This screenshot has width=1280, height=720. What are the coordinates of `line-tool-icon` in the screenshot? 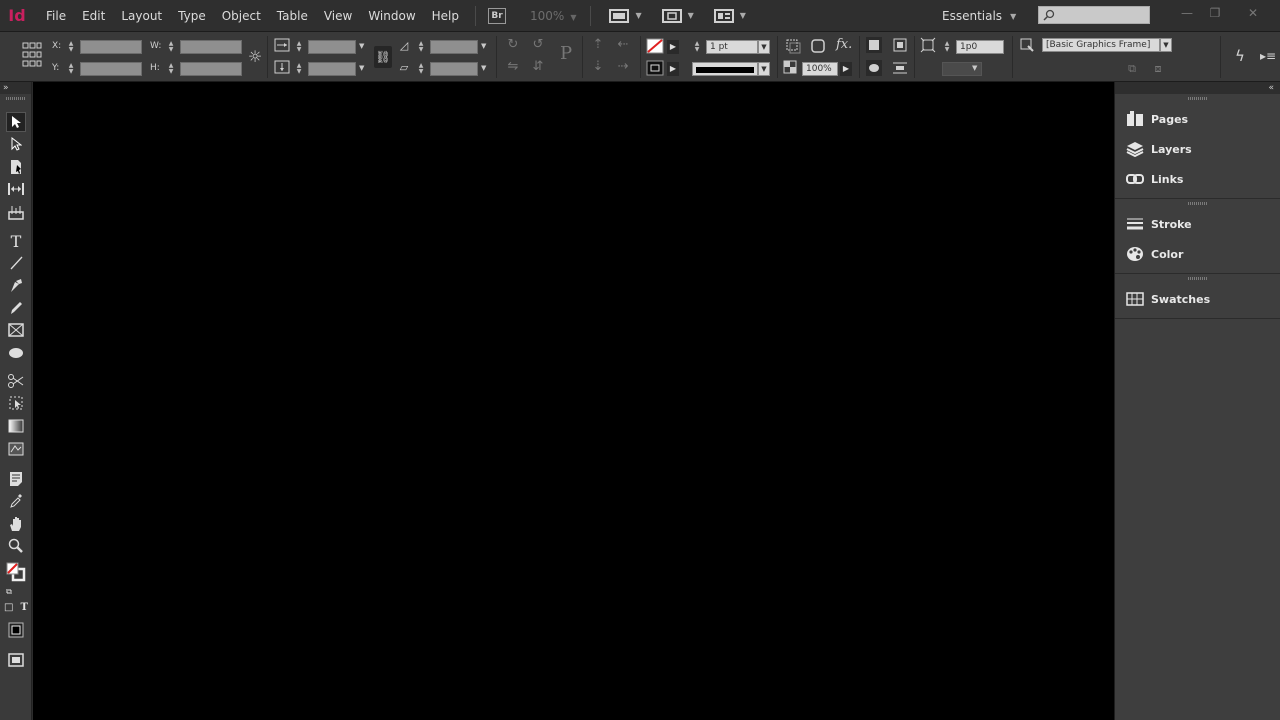 It's located at (16, 263).